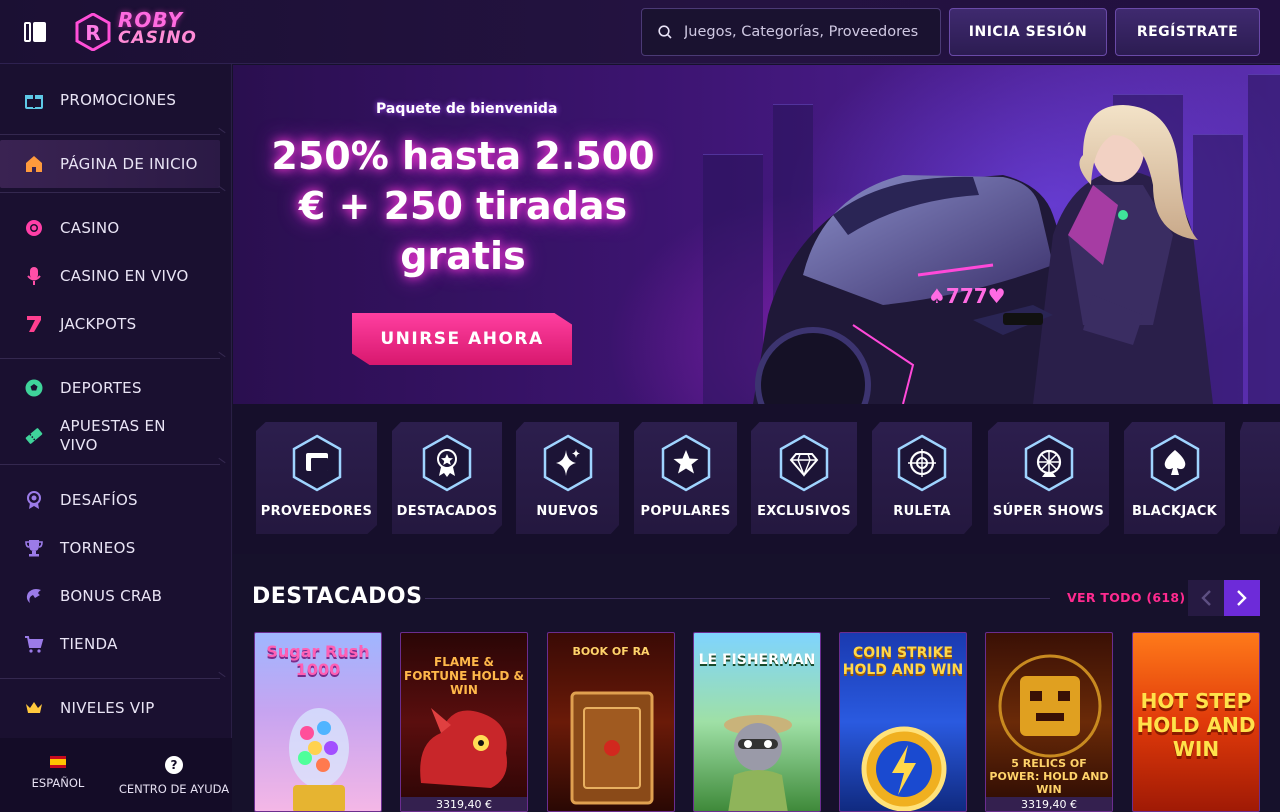  I want to click on folder-icon, so click(316, 463).